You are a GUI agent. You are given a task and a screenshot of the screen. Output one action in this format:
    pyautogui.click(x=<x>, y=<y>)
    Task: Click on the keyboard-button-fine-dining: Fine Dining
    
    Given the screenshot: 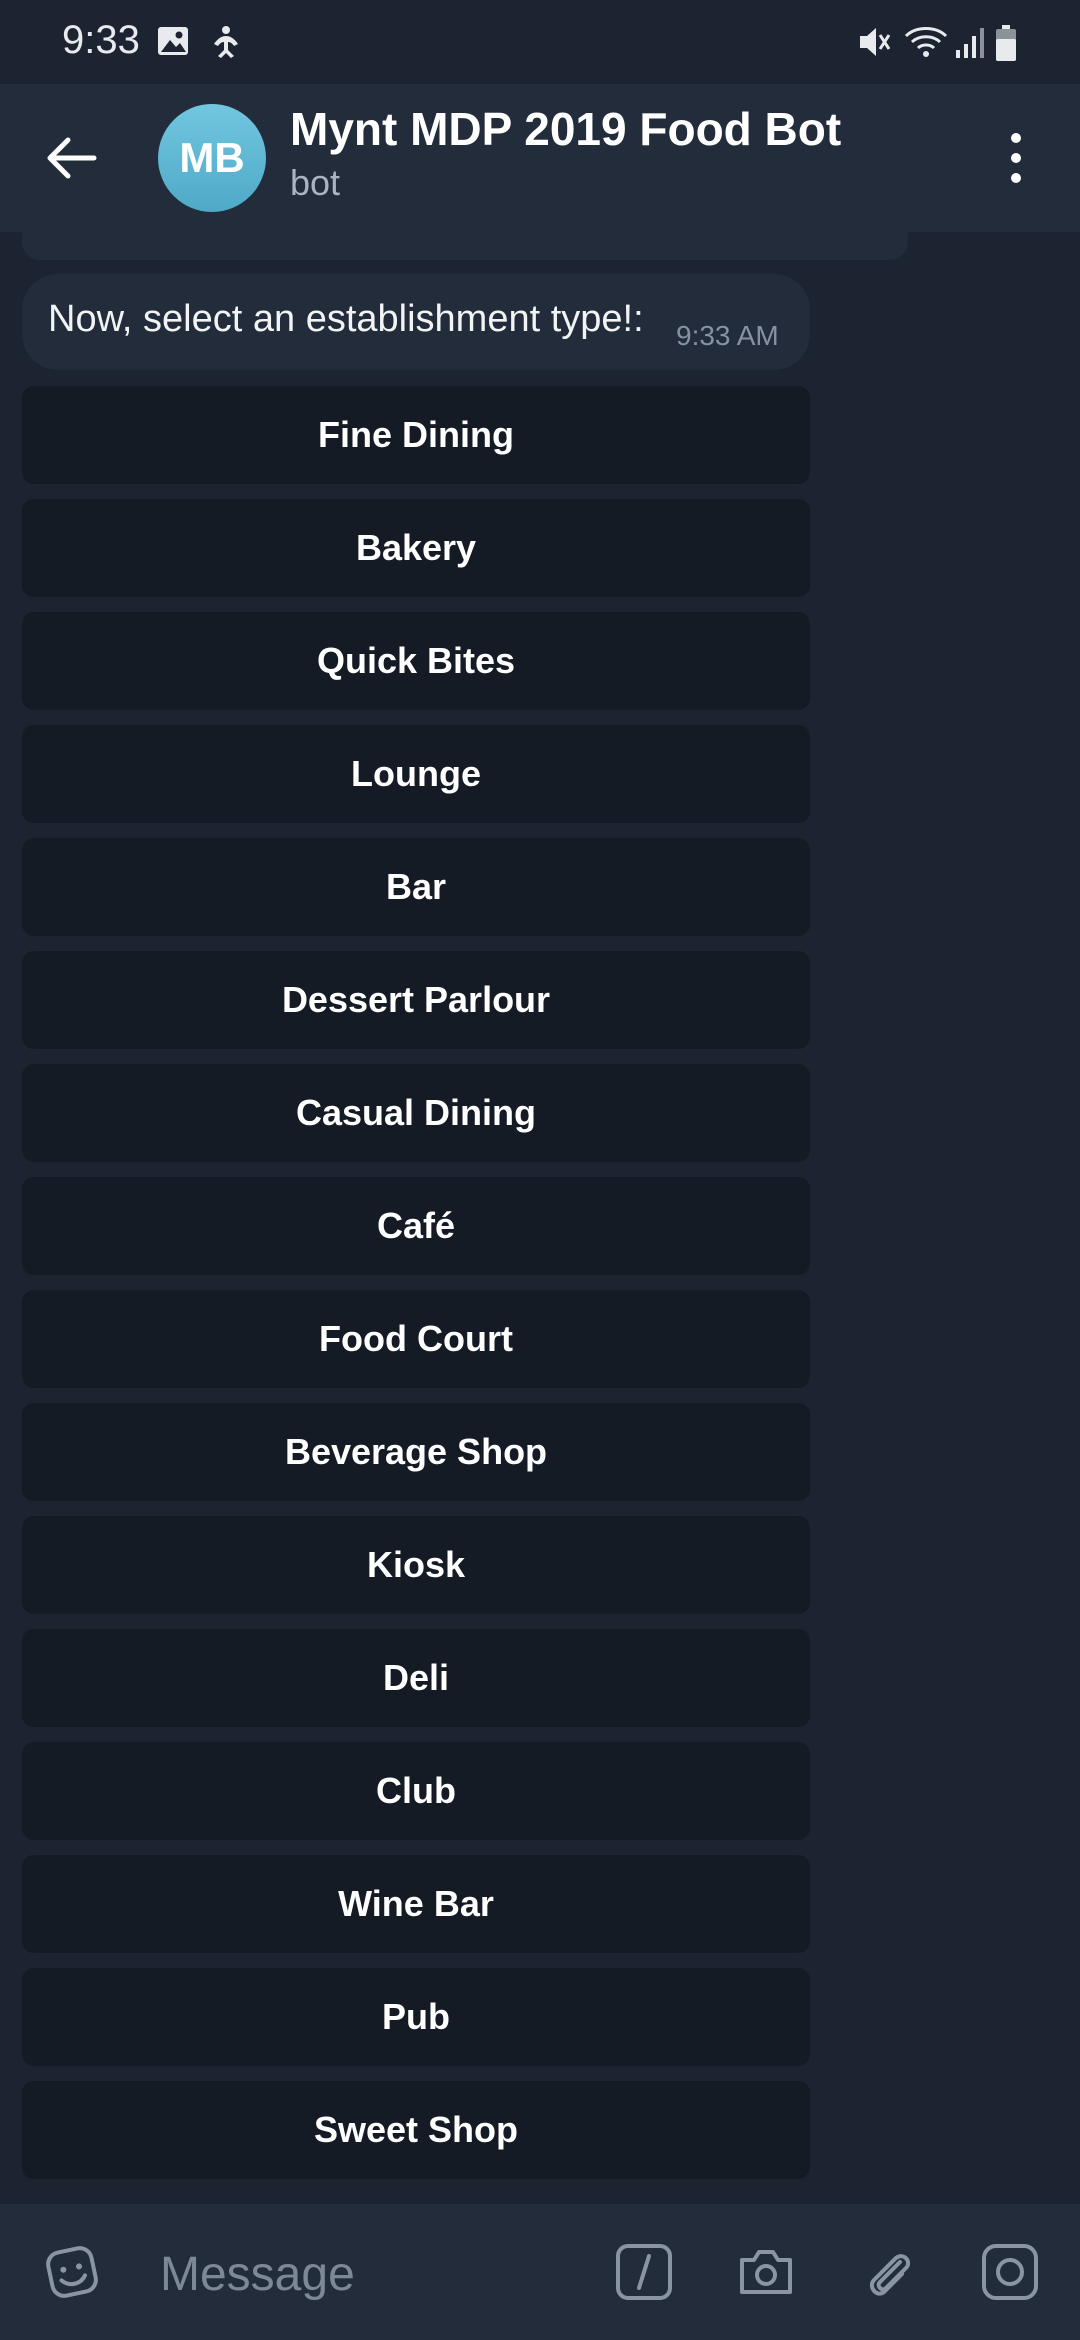 What is the action you would take?
    pyautogui.click(x=416, y=435)
    